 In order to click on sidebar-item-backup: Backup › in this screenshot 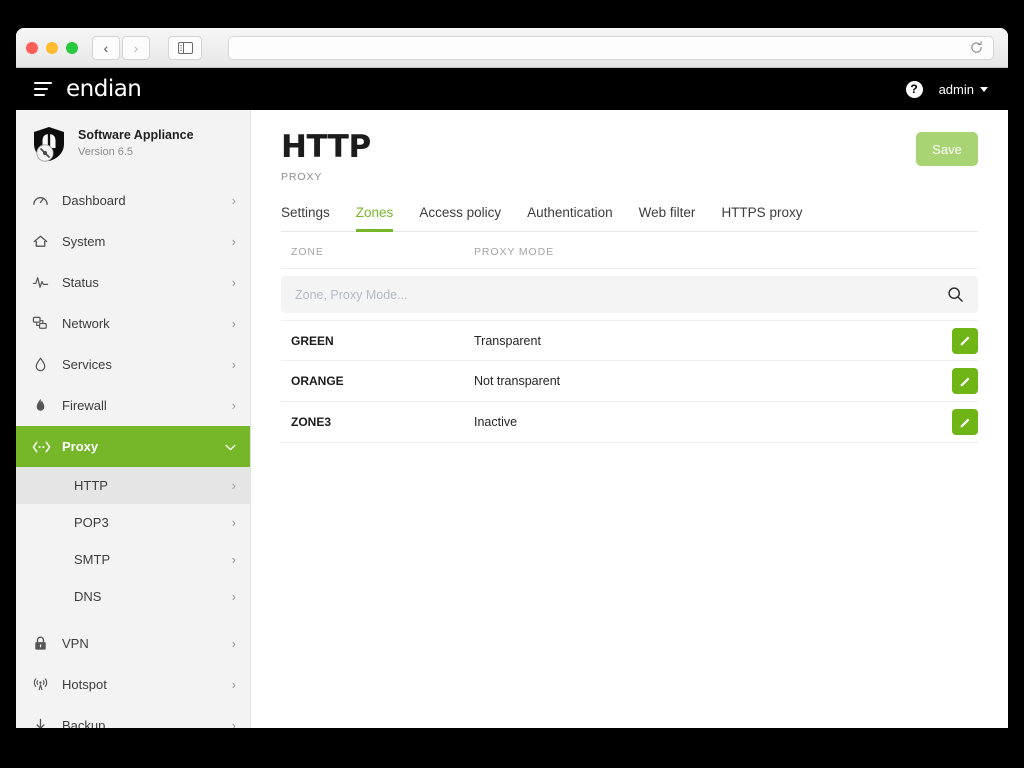, I will do `click(133, 716)`.